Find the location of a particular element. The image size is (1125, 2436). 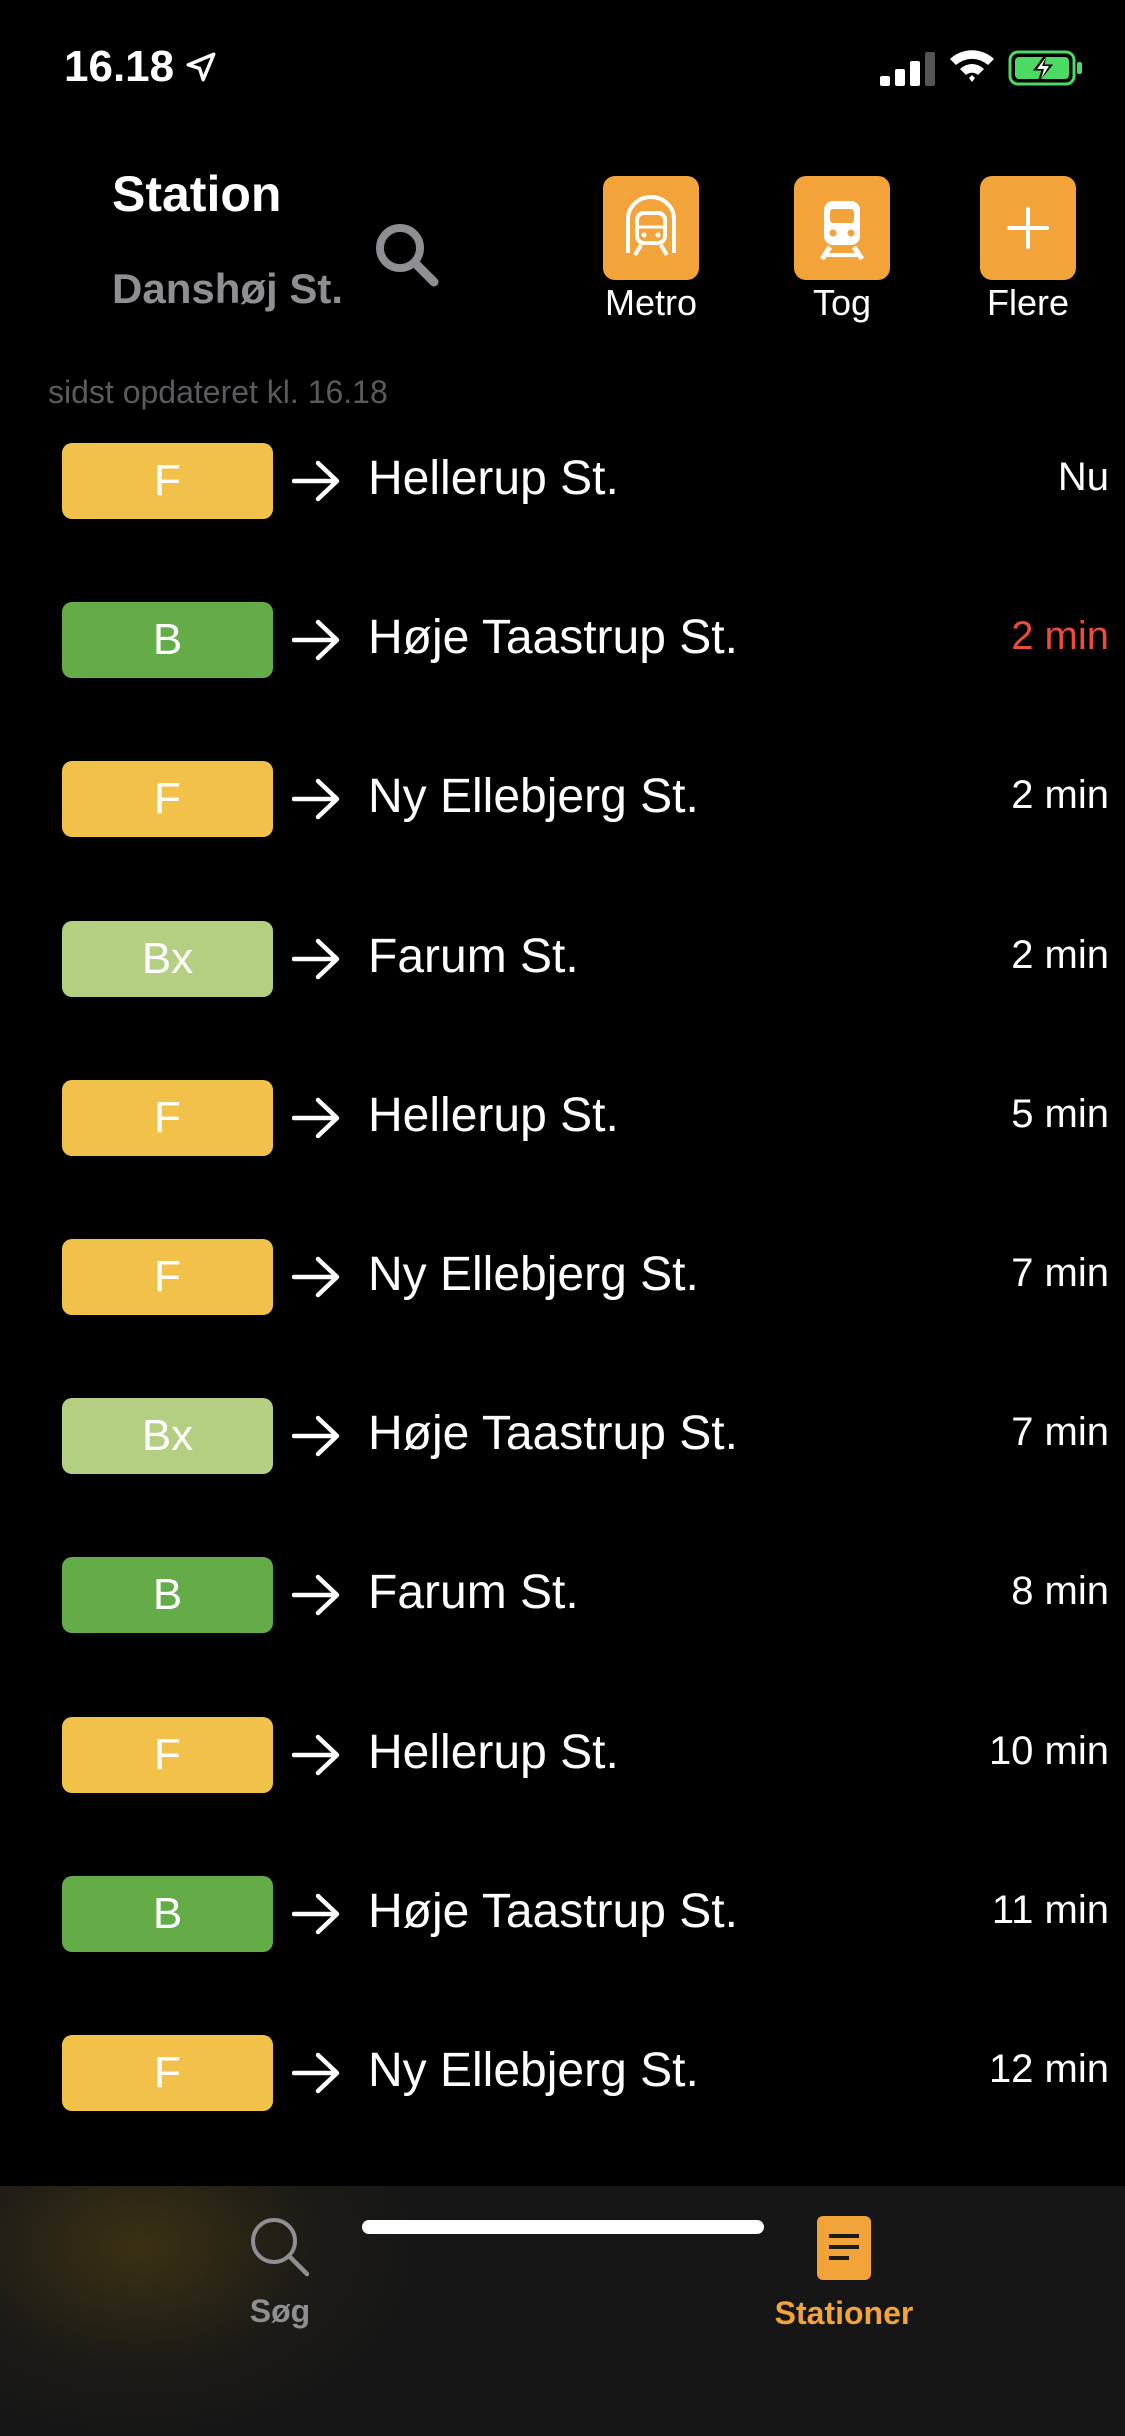

home-indicator is located at coordinates (563, 2227).